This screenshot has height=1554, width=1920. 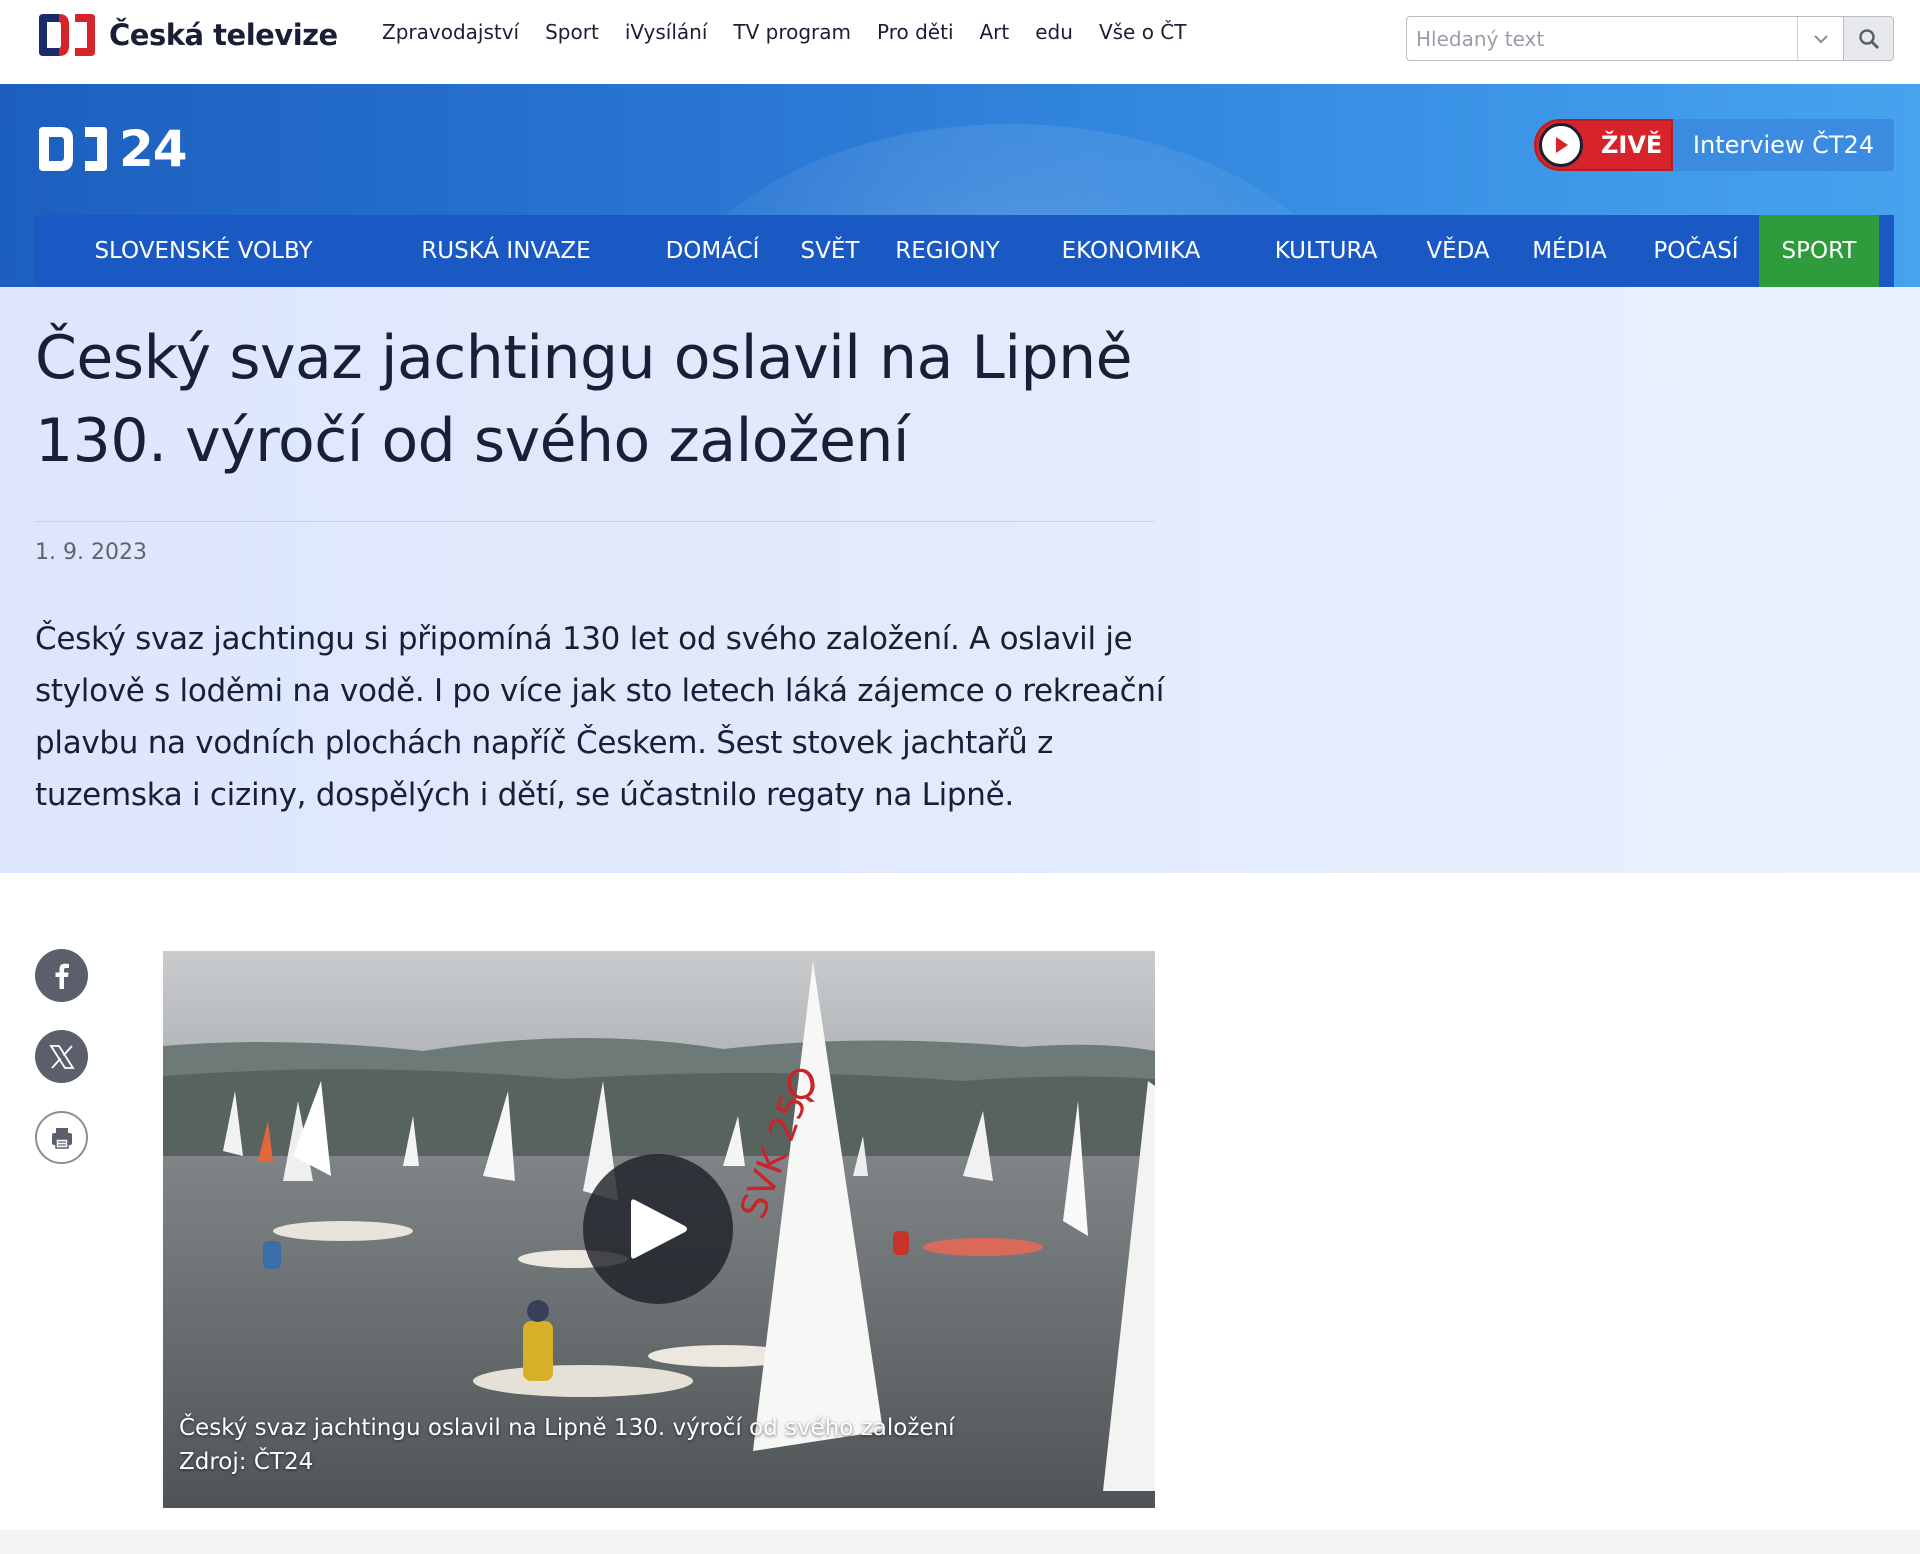 I want to click on section-pocasi: POČASÍ, so click(x=1696, y=251).